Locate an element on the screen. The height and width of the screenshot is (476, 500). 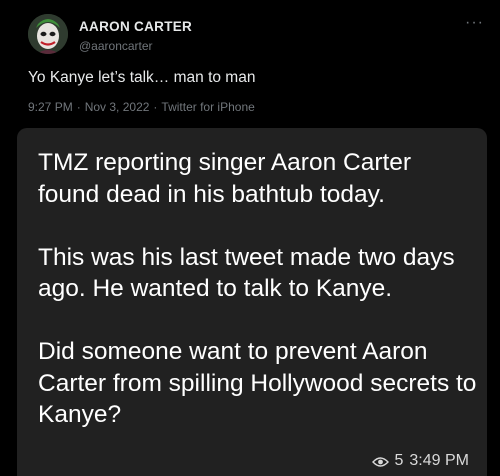
tweet-meta: 9:27 PM · Nov 3, 2022 · Twitter for iPhone is located at coordinates (141, 107).